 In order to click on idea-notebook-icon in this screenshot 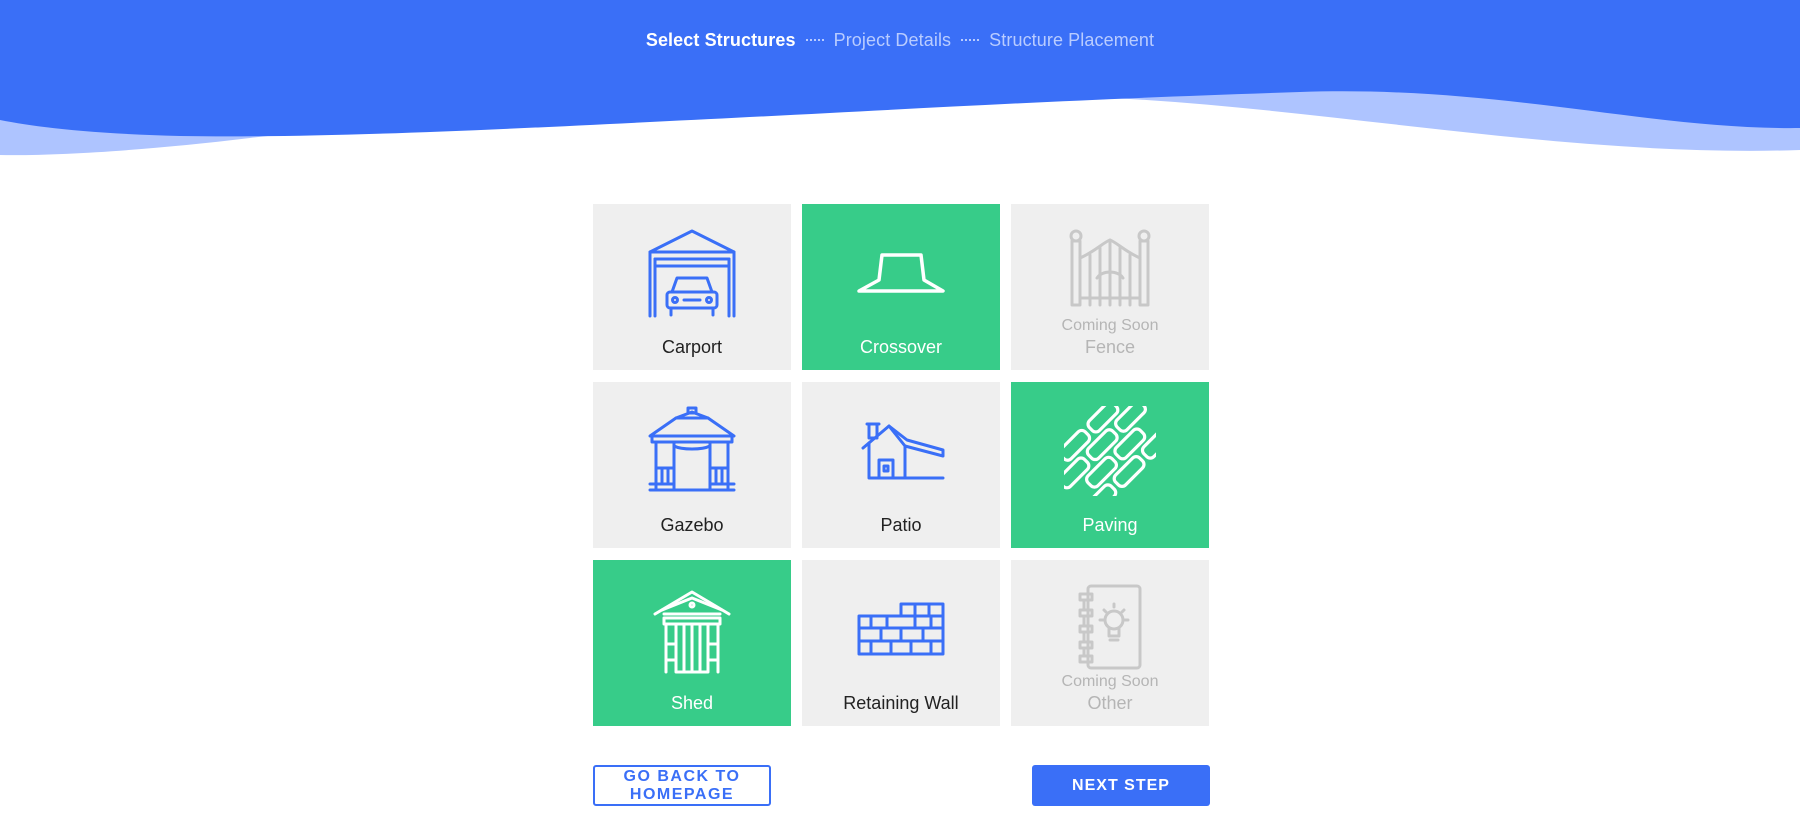, I will do `click(1110, 627)`.